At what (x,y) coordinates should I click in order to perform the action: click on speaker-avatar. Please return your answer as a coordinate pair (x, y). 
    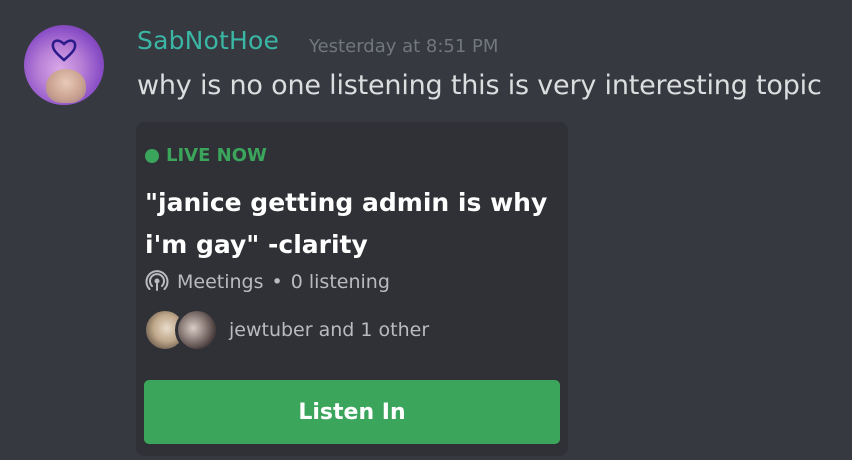
    Looking at the image, I should click on (197, 330).